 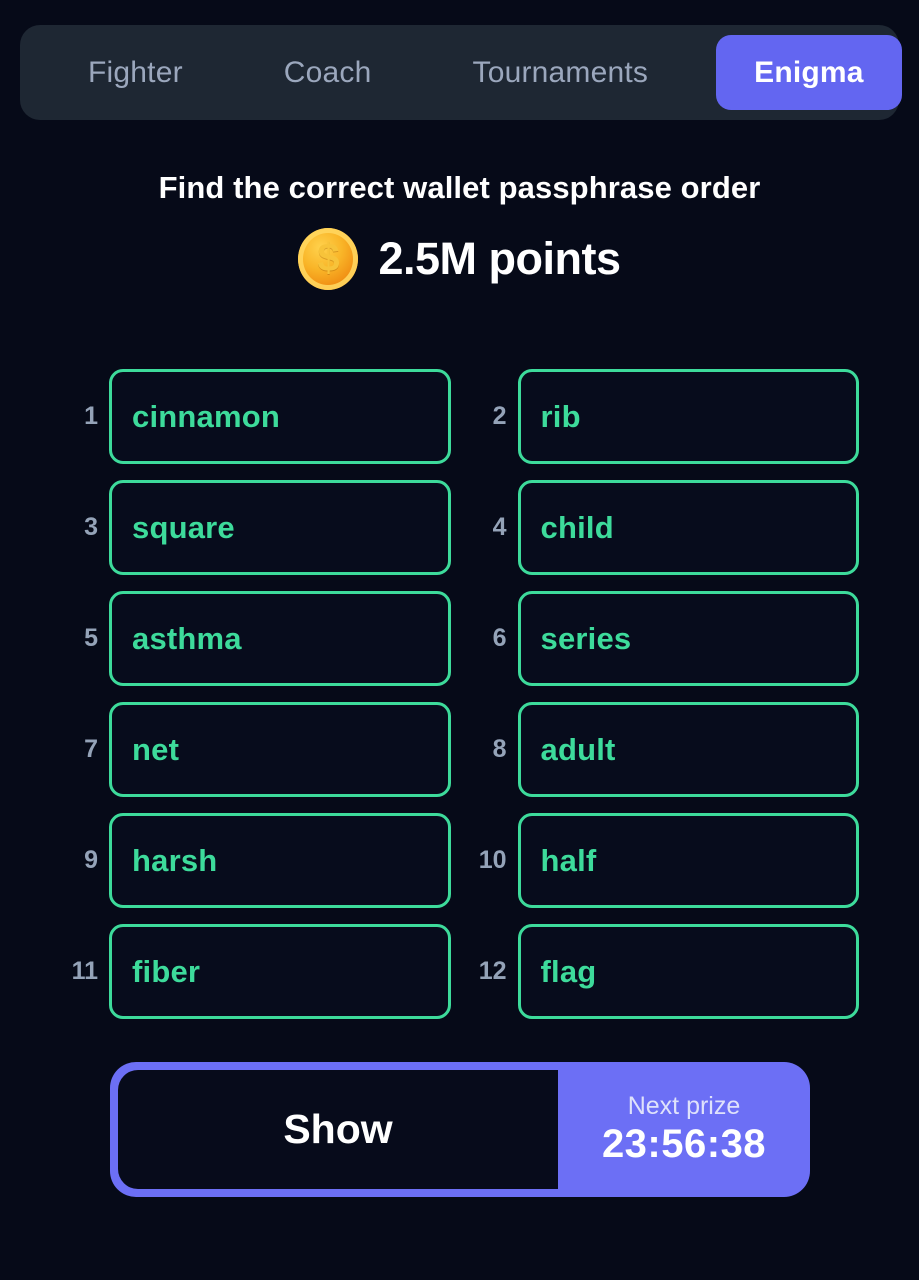 What do you see at coordinates (91, 416) in the screenshot?
I see `cell-number: 1` at bounding box center [91, 416].